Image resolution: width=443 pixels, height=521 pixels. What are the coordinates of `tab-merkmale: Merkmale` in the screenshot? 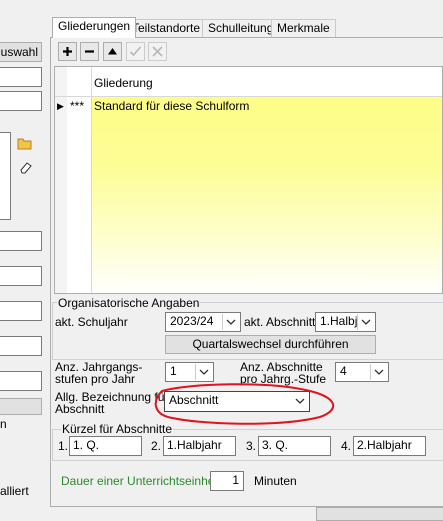 It's located at (303, 28).